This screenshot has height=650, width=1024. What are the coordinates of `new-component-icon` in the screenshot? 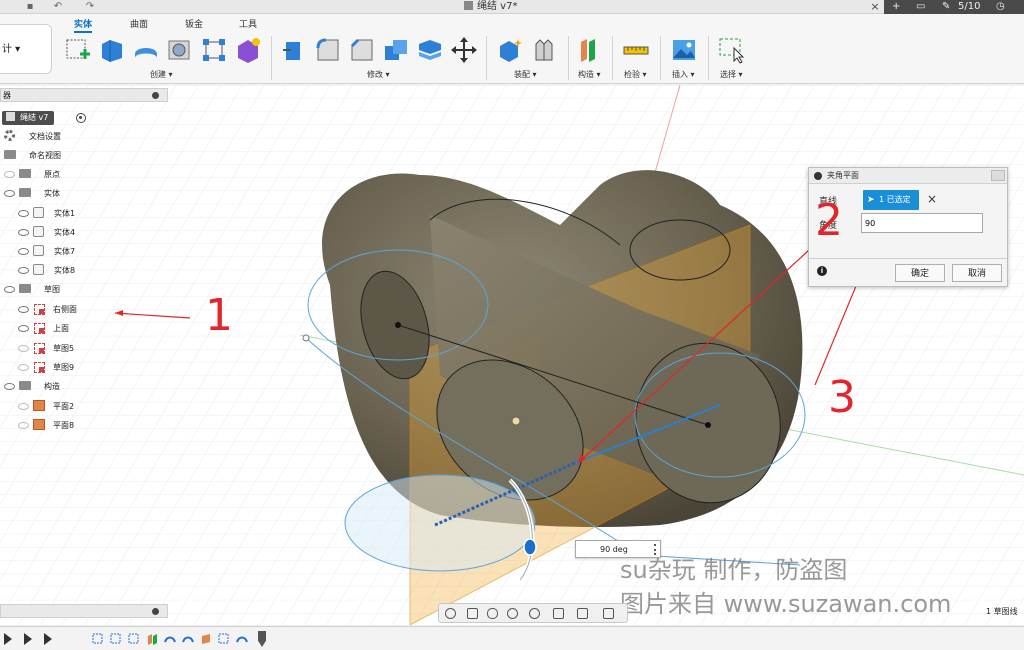 It's located at (510, 50).